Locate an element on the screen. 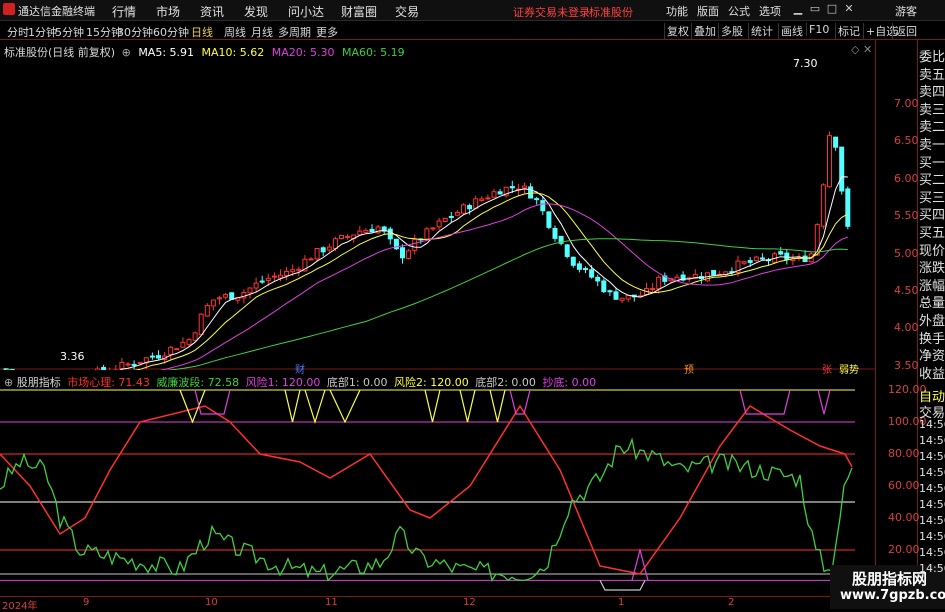 This screenshot has height=612, width=945. side-item-17: 净资 is located at coordinates (932, 357).